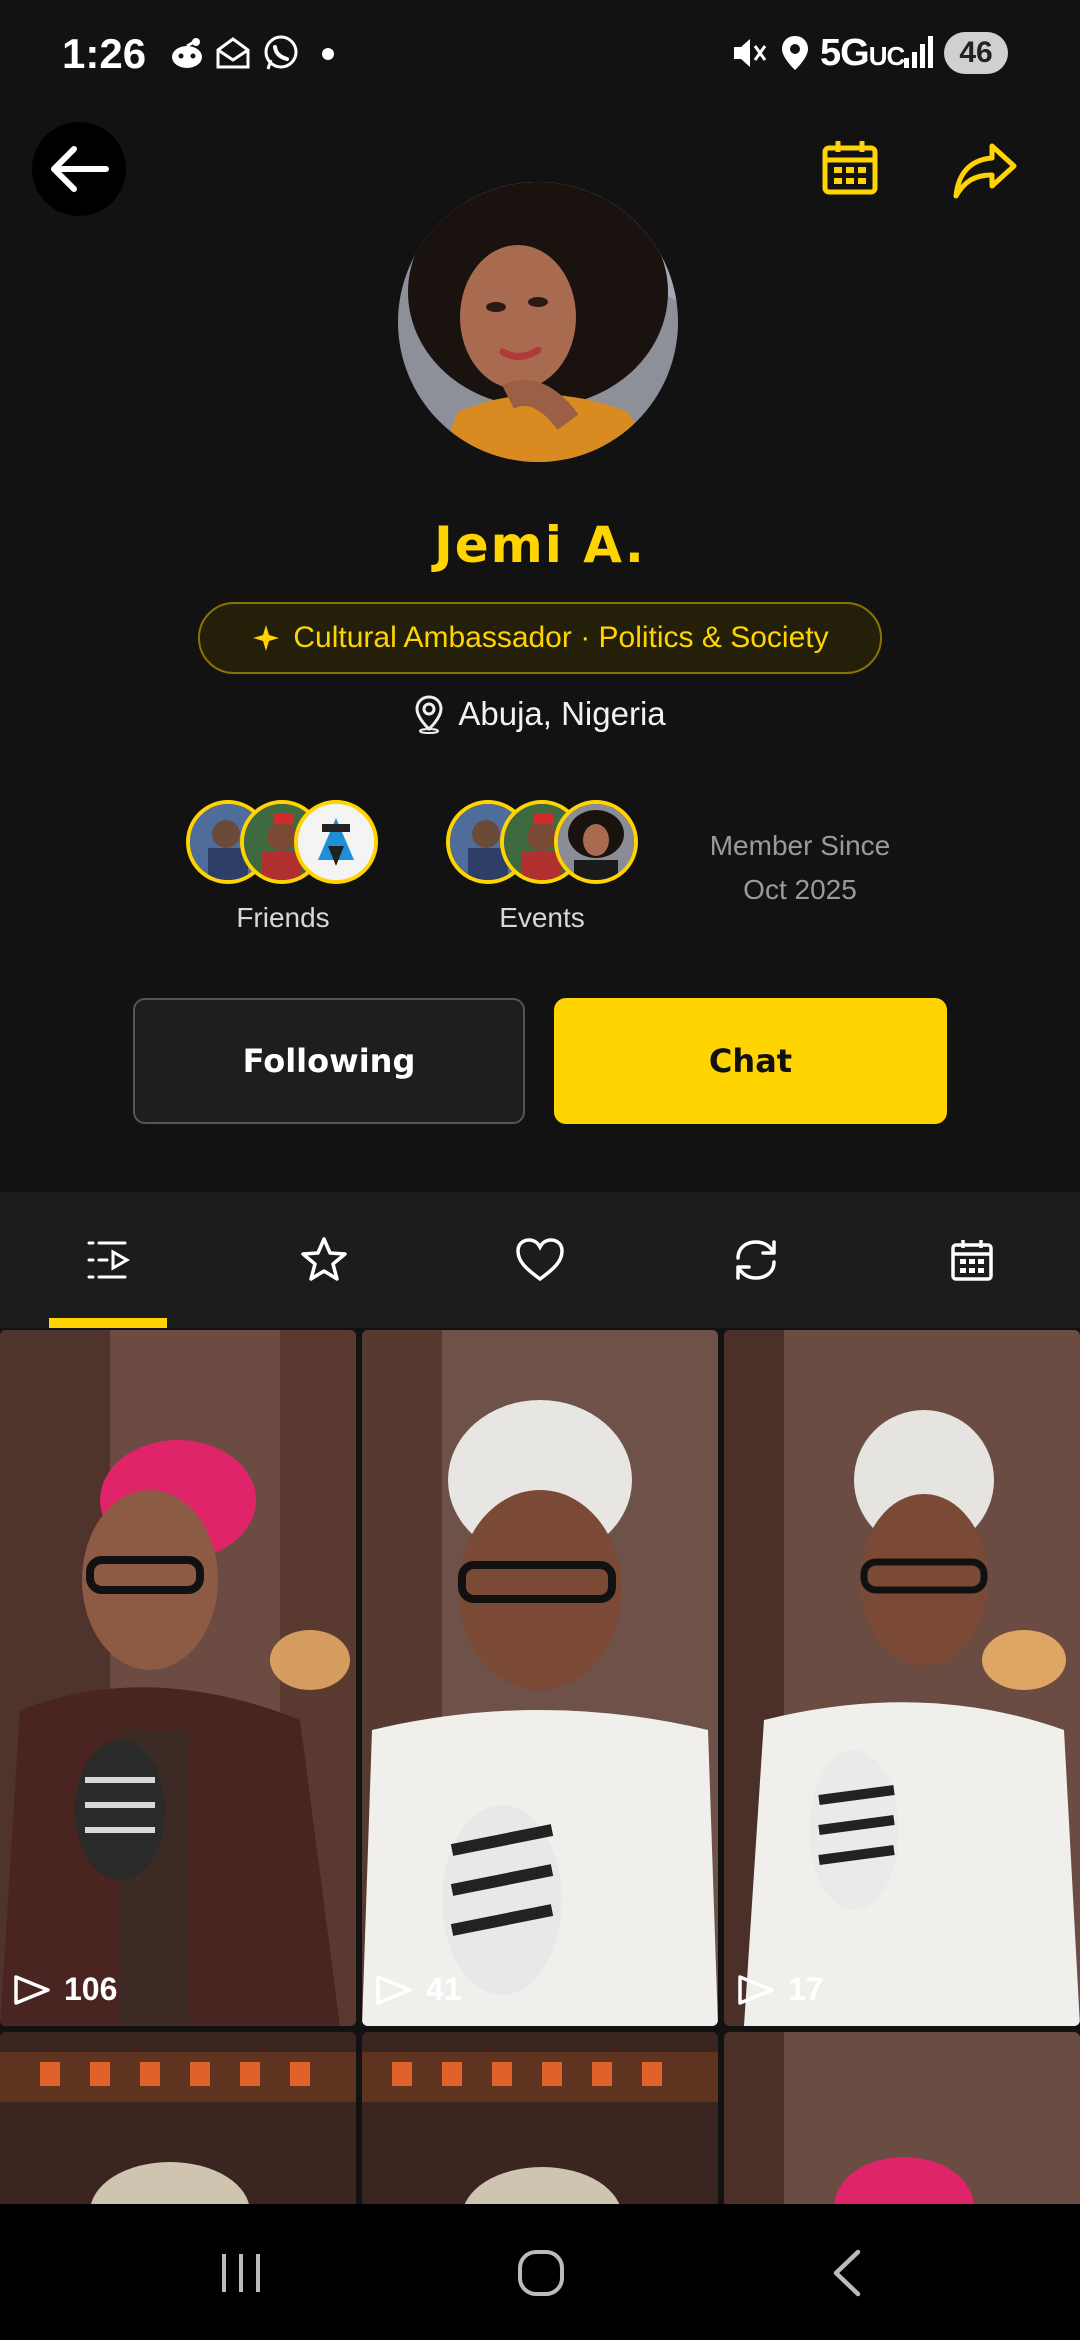  Describe the element at coordinates (919, 52) in the screenshot. I see `signal-icon` at that location.